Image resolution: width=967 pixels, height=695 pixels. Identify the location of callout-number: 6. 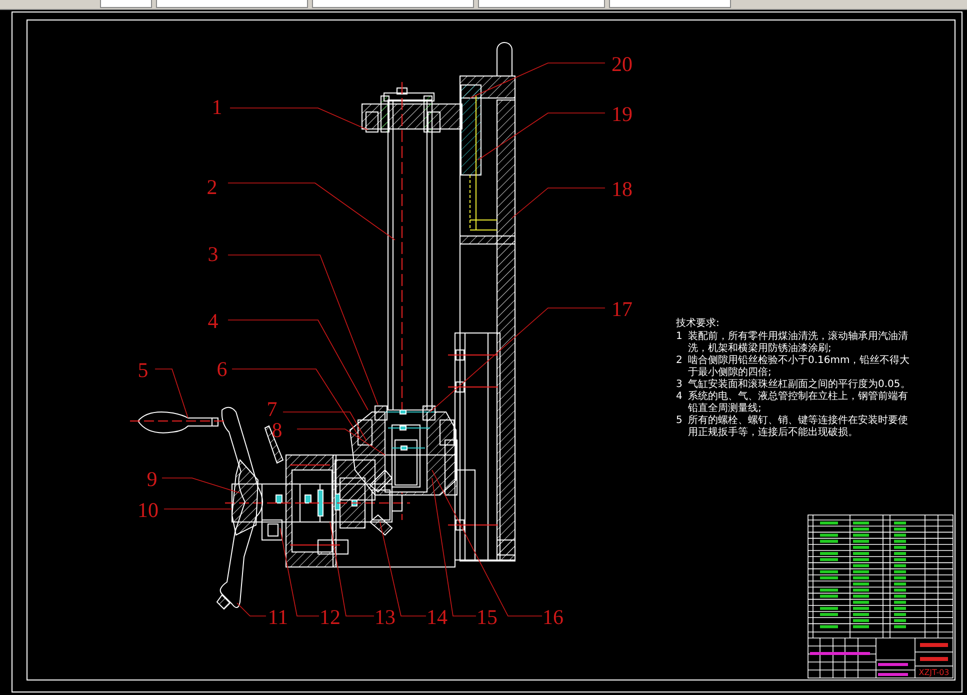
(222, 369).